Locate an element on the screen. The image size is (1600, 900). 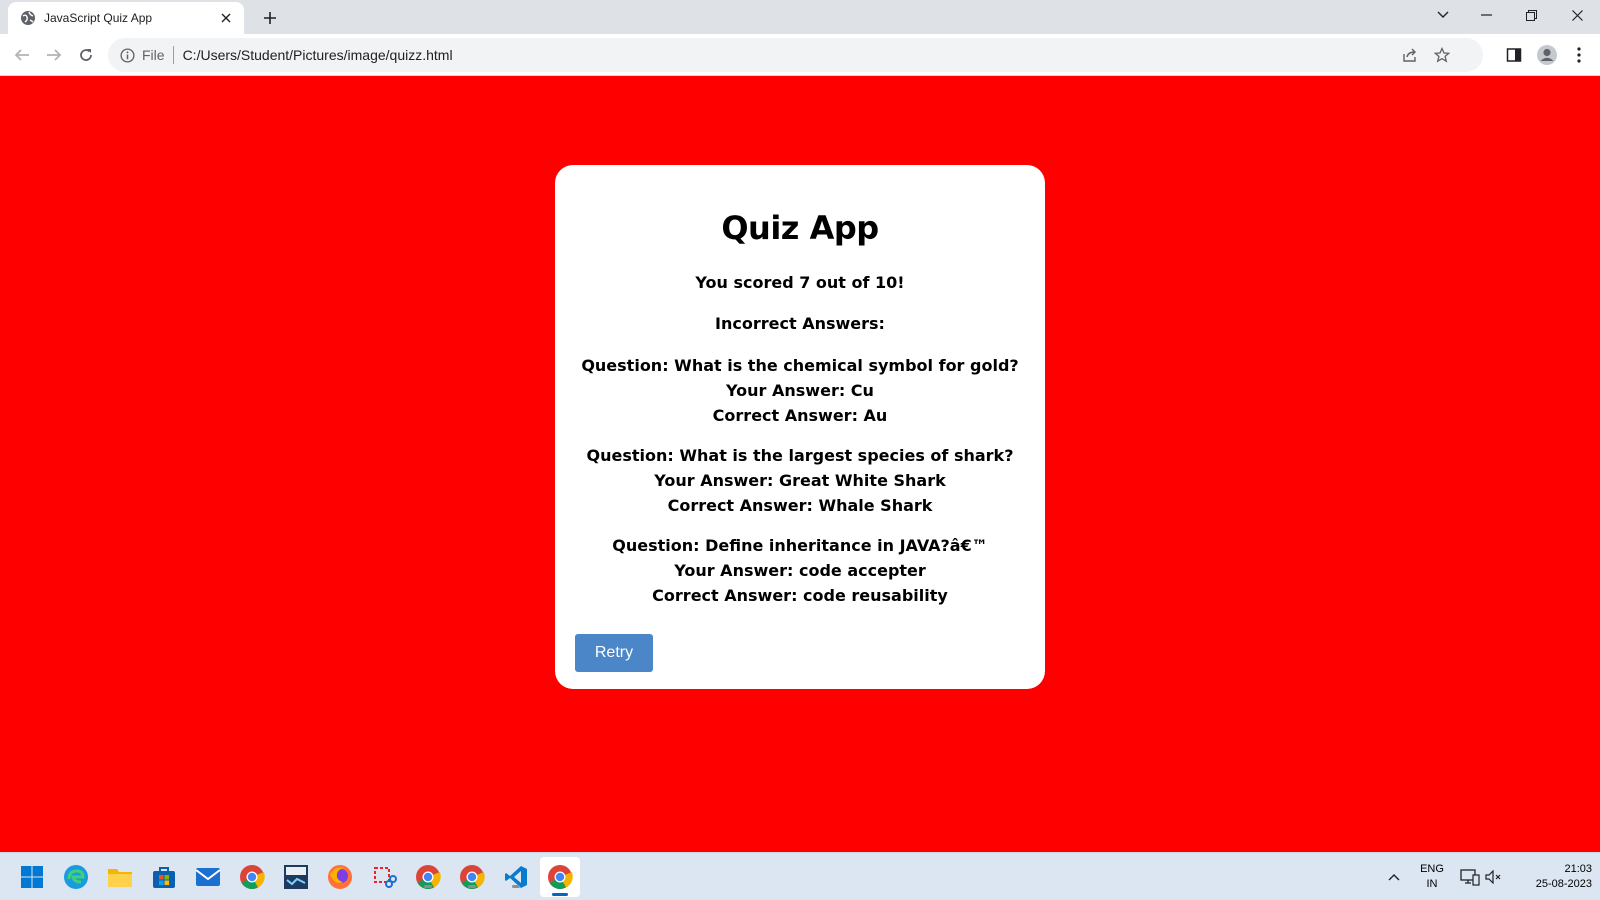
minimize-icon is located at coordinates (1486, 15).